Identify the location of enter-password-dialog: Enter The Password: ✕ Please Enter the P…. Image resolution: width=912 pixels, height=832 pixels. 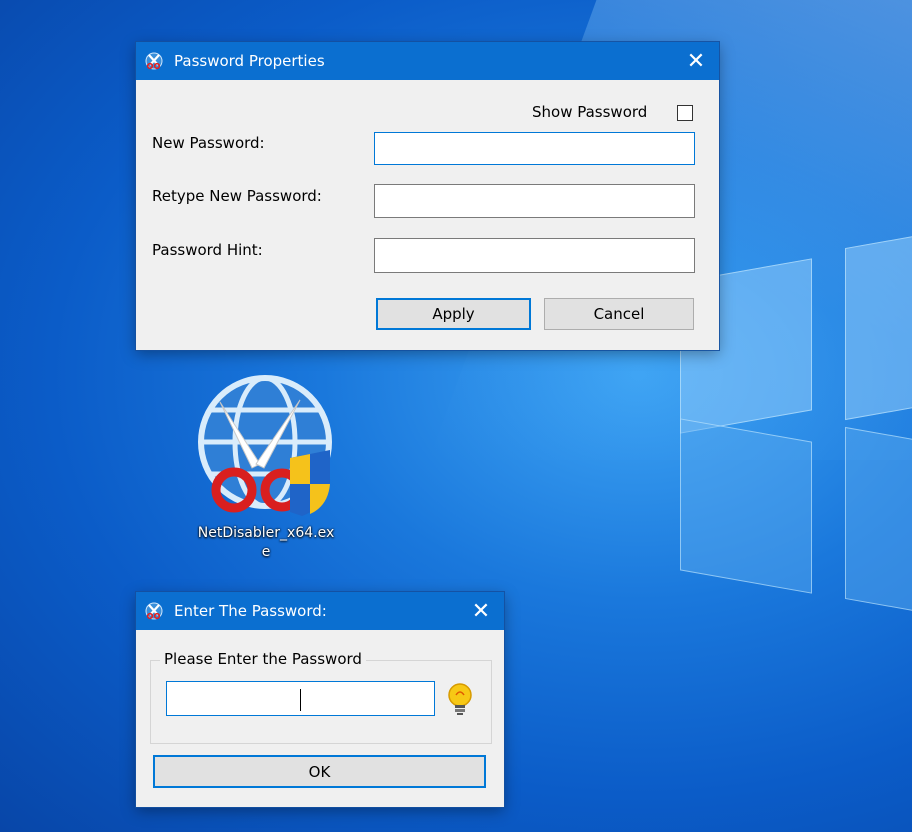
(320, 699).